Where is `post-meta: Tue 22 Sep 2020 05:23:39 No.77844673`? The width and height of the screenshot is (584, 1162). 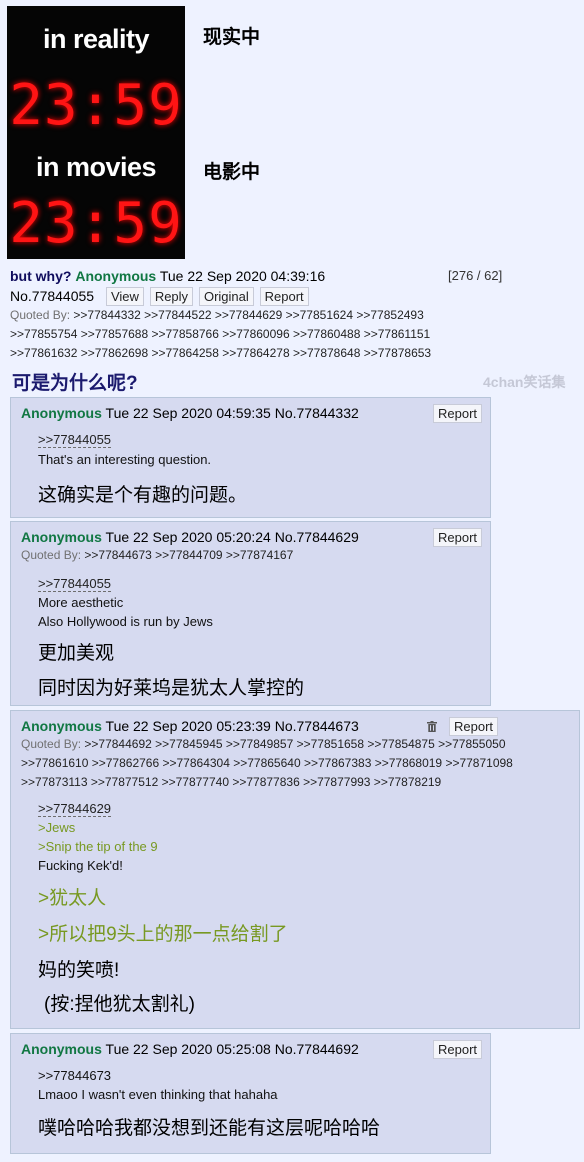 post-meta: Tue 22 Sep 2020 05:23:39 No.77844673 is located at coordinates (232, 726).